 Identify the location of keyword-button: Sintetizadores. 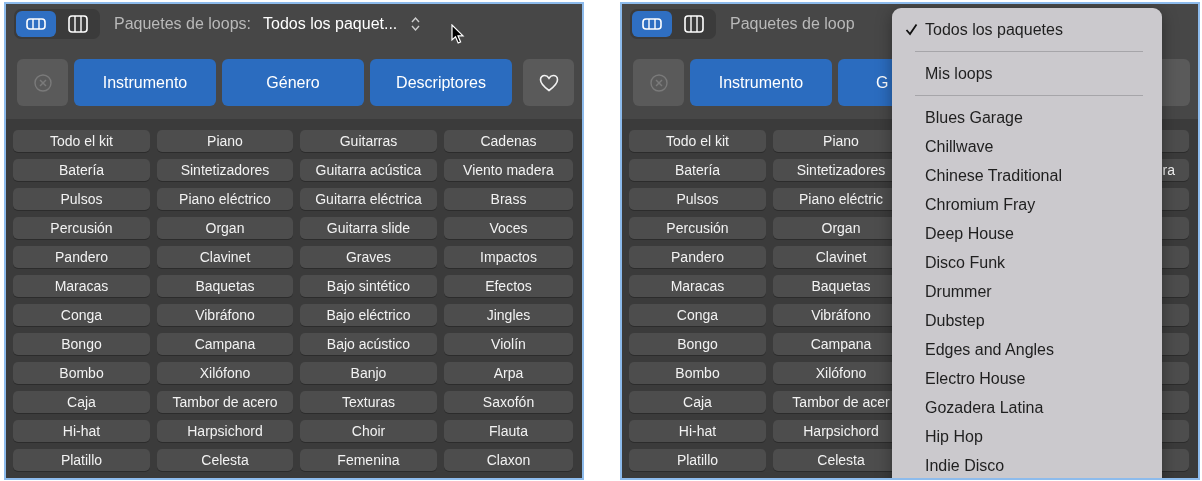
(225, 170).